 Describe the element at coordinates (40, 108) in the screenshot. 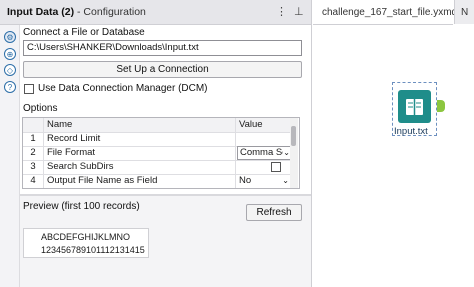

I see `options-heading: Options` at that location.